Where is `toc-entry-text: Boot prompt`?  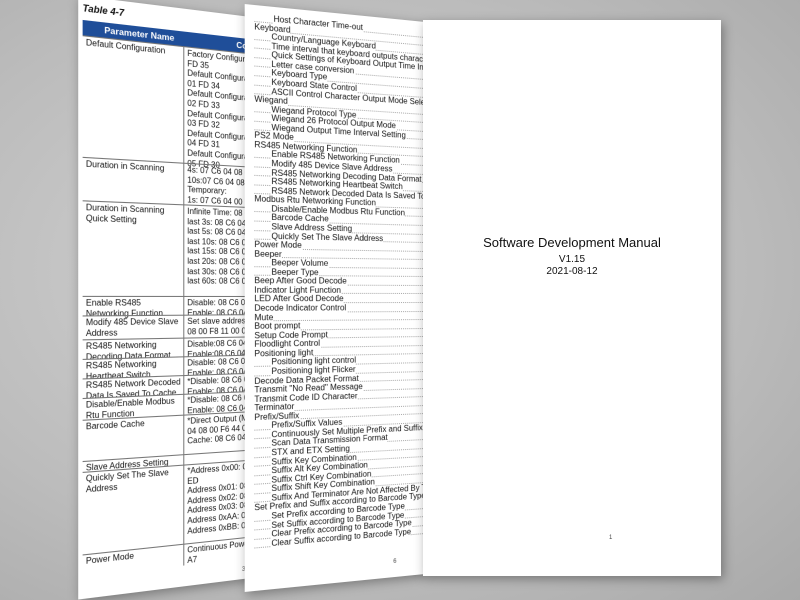 toc-entry-text: Boot prompt is located at coordinates (277, 326).